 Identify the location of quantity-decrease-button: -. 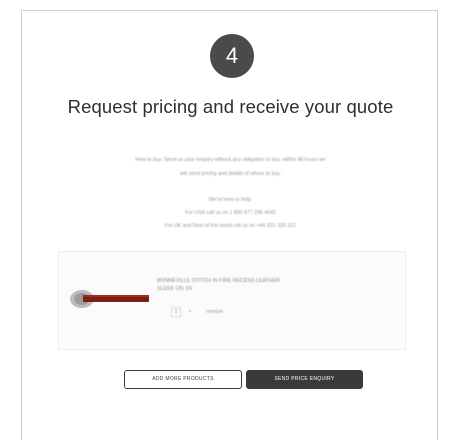
(163, 312).